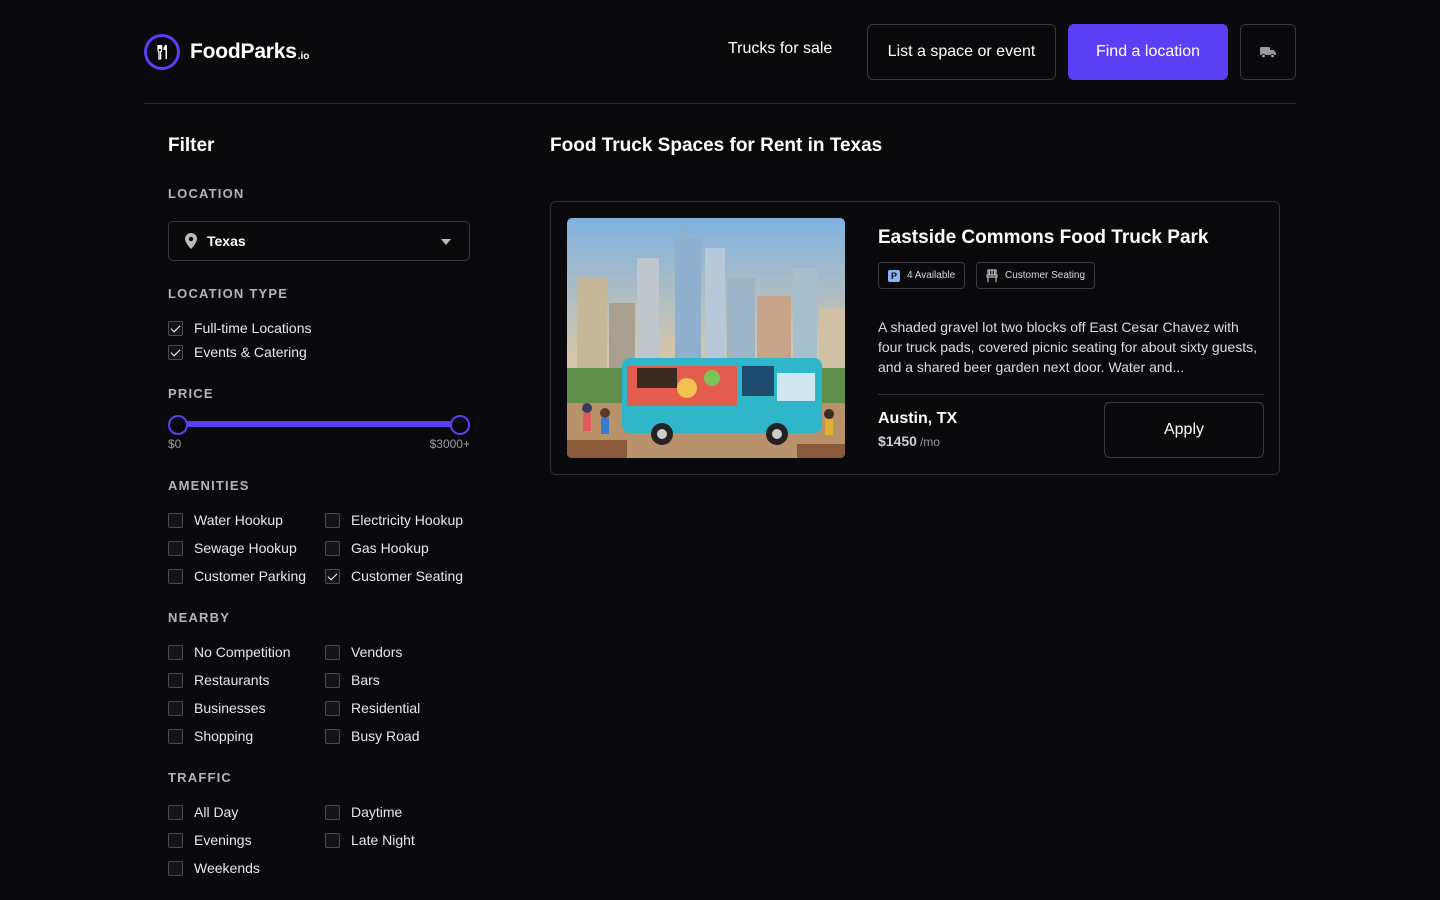 This screenshot has width=1440, height=900. I want to click on nearby-option: Residential, so click(372, 708).